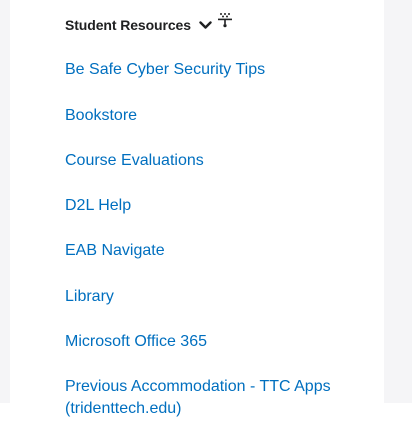  I want to click on link-bookstore: Bookstore, so click(101, 116).